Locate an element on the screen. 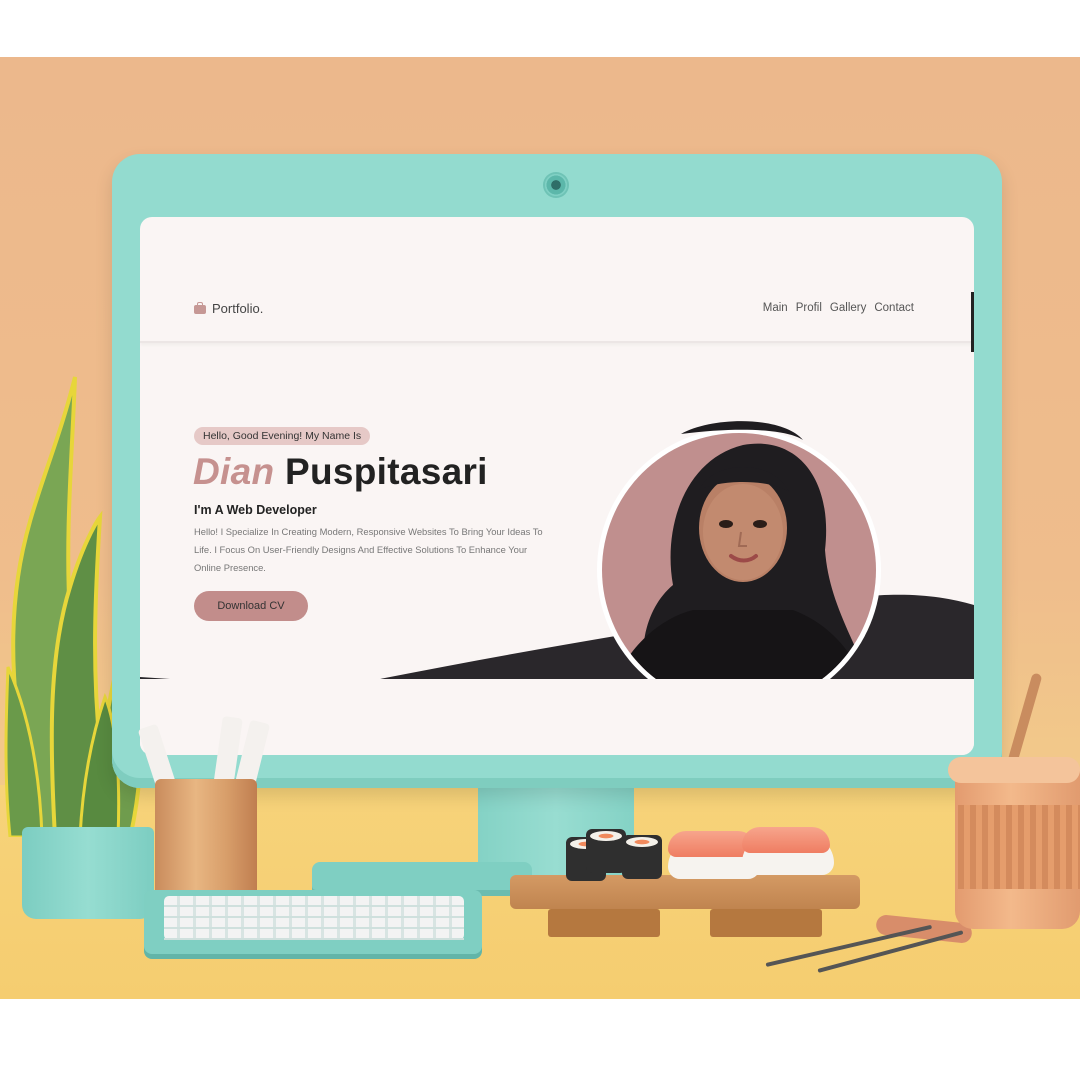  keyboard is located at coordinates (313, 922).